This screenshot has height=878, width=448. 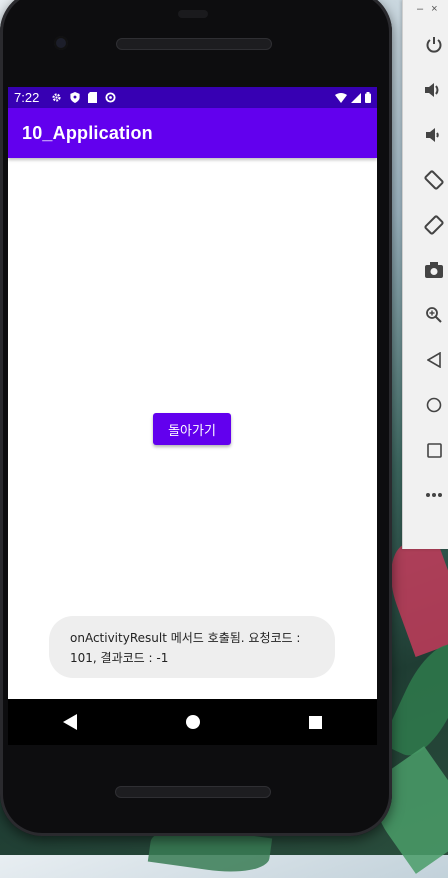 What do you see at coordinates (193, 792) in the screenshot?
I see `bottom-speaker-grille` at bounding box center [193, 792].